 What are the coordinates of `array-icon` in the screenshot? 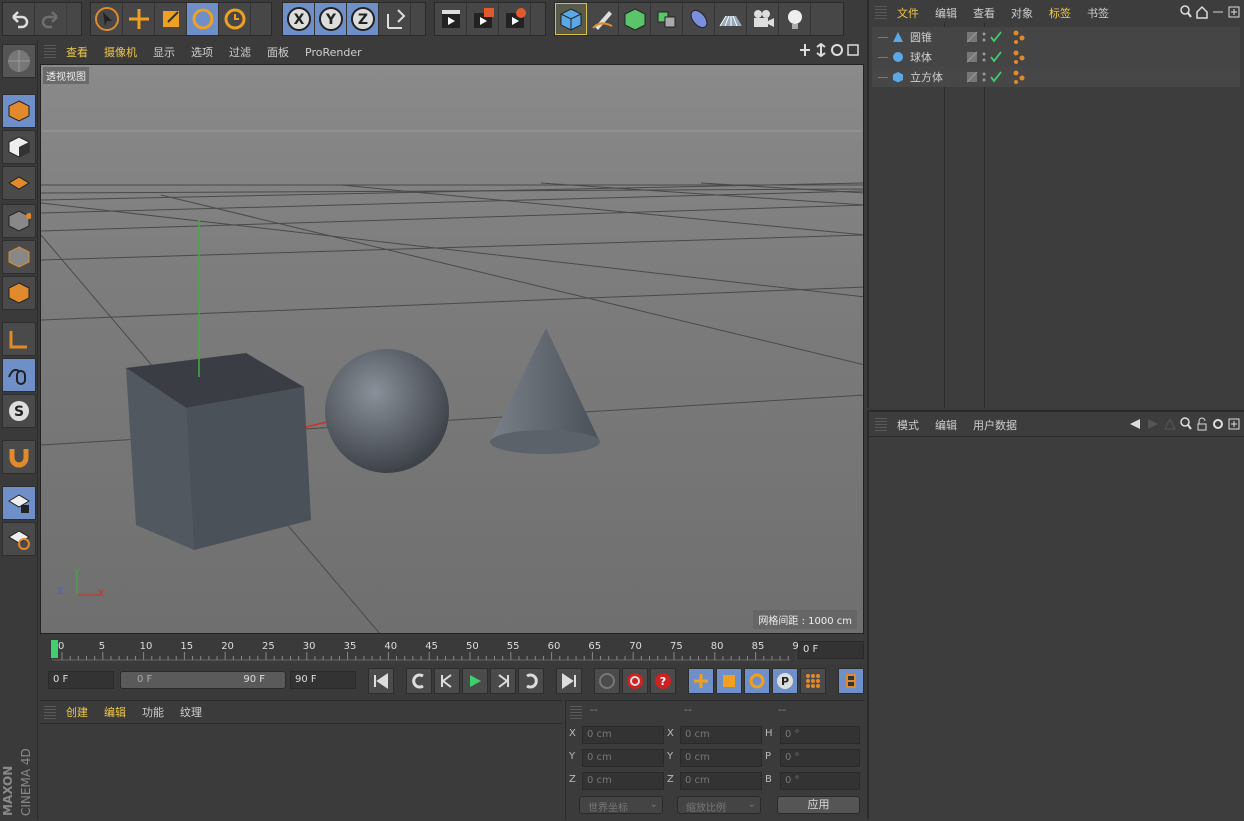 It's located at (667, 19).